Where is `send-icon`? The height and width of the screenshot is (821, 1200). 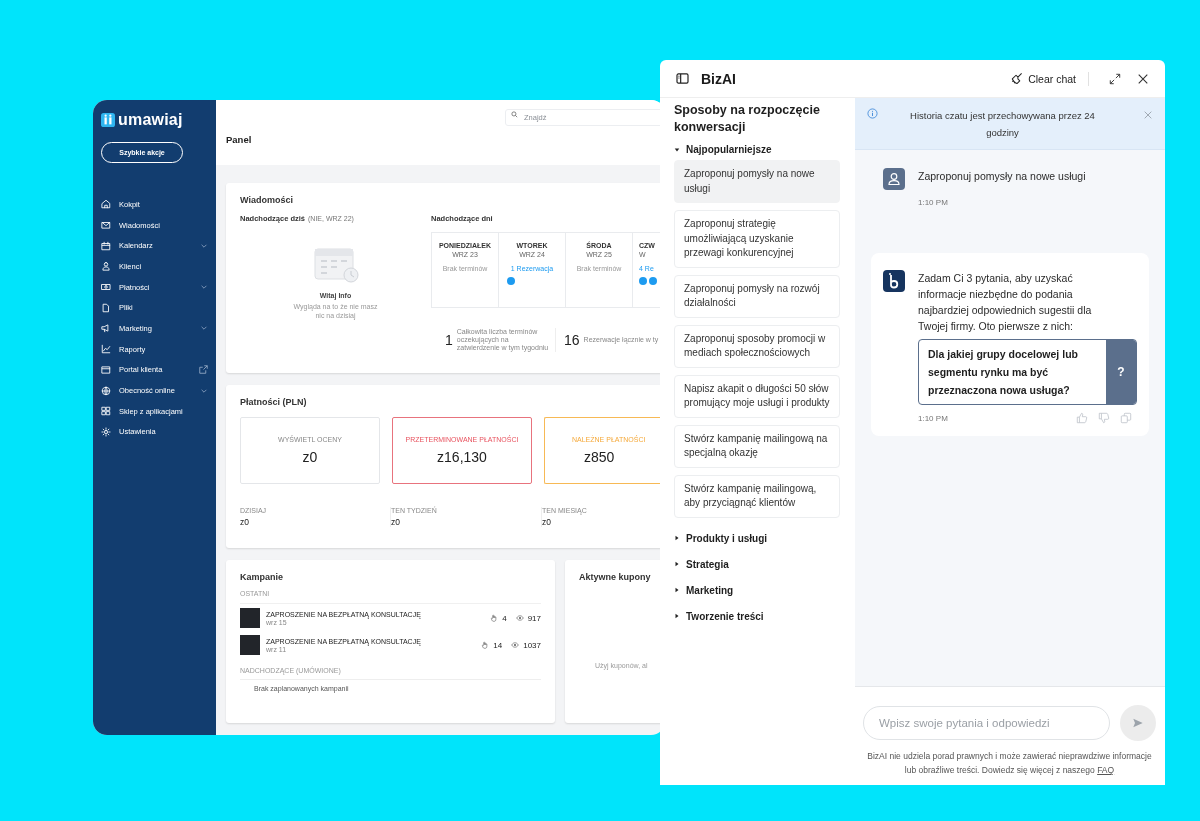 send-icon is located at coordinates (1138, 723).